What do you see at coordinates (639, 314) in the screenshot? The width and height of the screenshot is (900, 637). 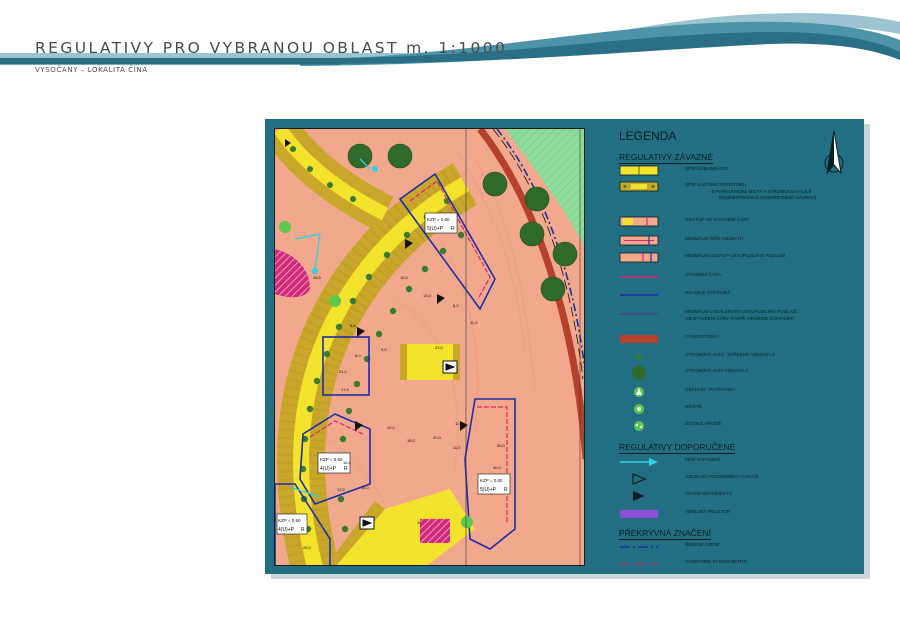 I see `min-recessed-floor-distance-icon` at bounding box center [639, 314].